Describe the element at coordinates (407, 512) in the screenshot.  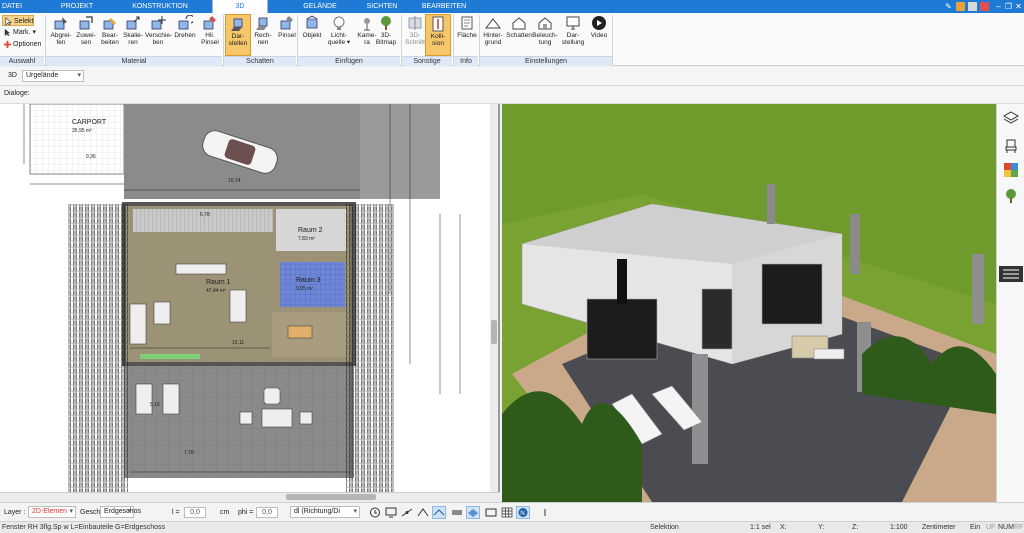
I see `snap-grid-icon` at that location.